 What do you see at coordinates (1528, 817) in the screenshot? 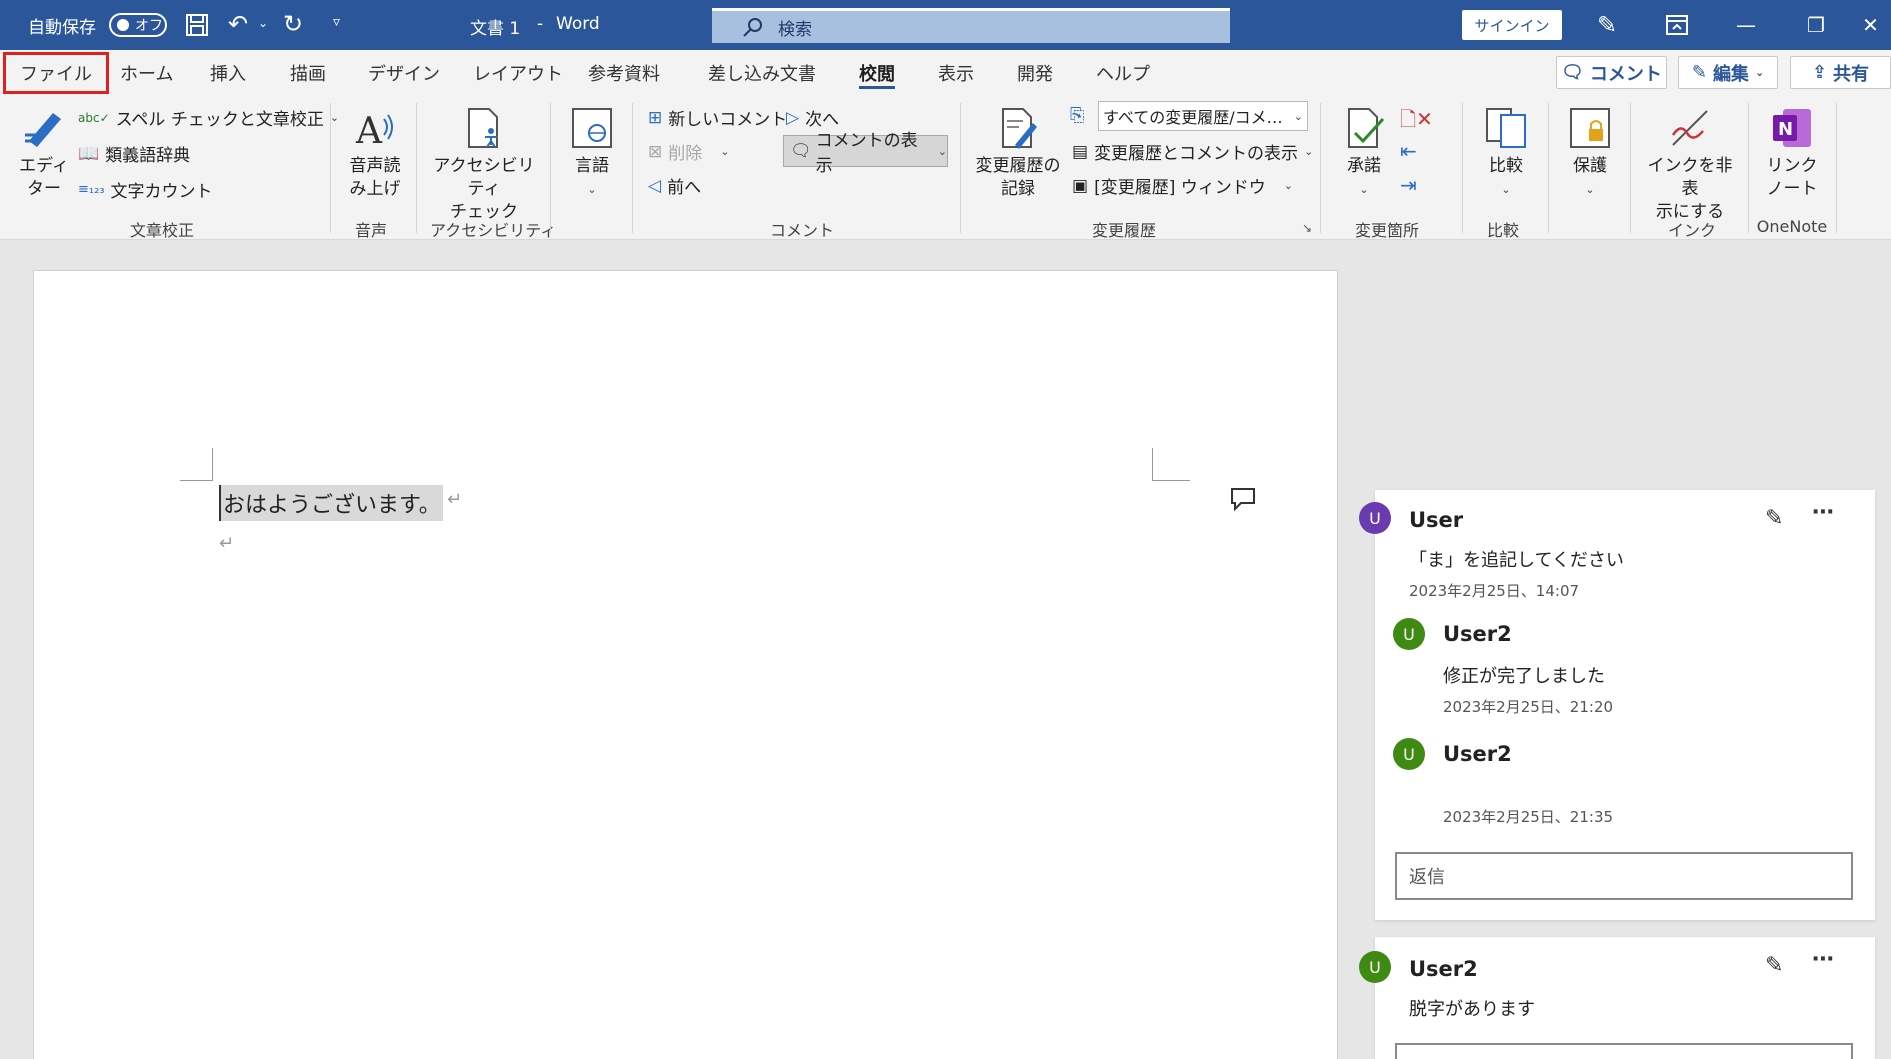
I see `reply-date: 2023年2月25日、21:35` at bounding box center [1528, 817].